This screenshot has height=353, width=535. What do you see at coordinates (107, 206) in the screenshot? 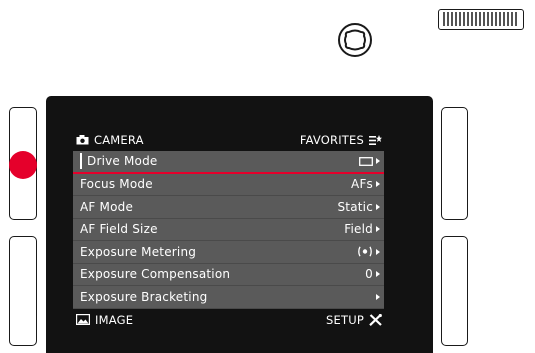
I see `menu-item-label: AF Mode` at bounding box center [107, 206].